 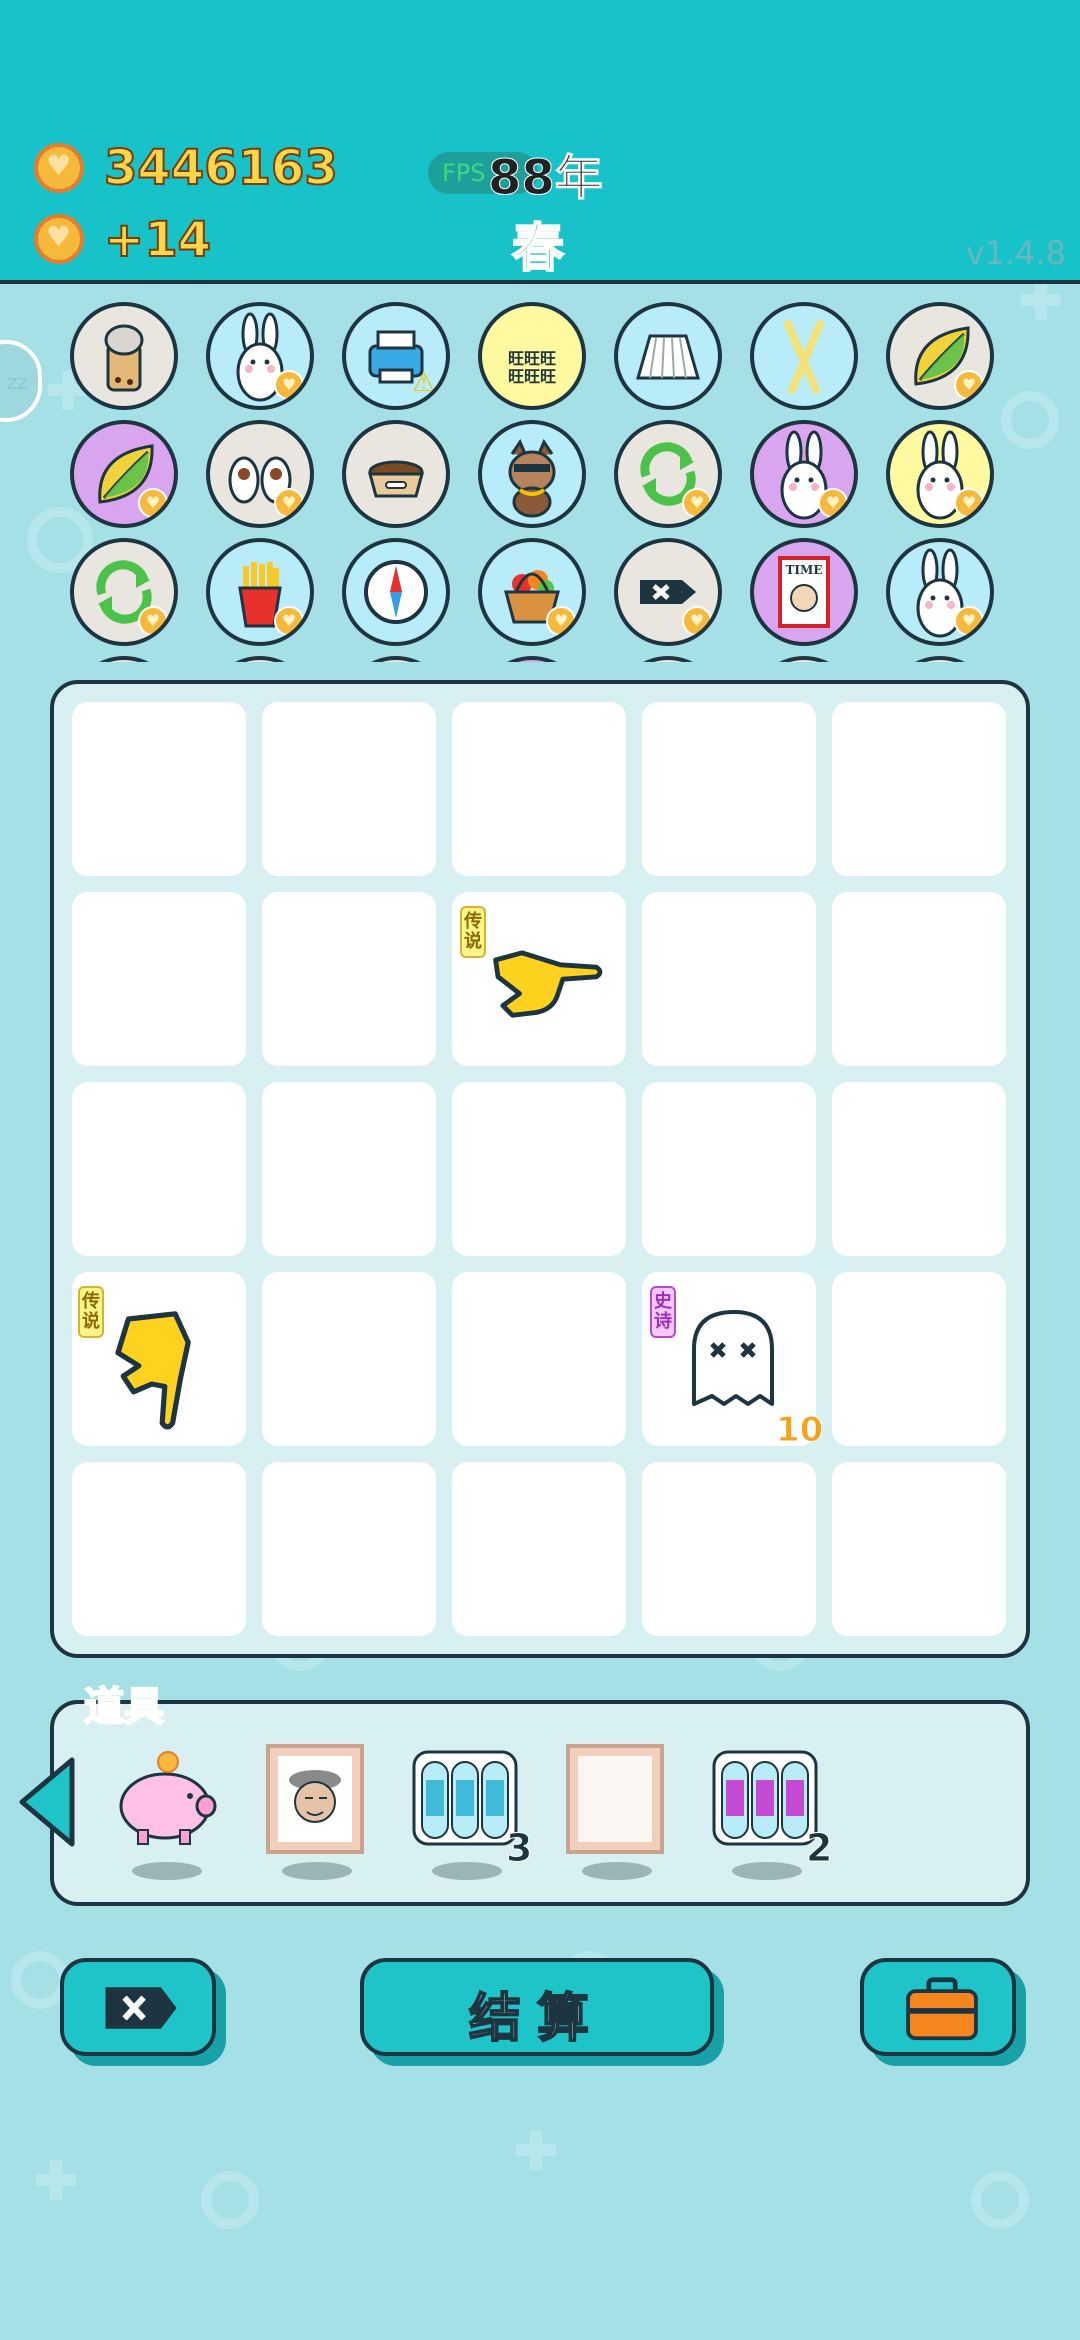 What do you see at coordinates (46, 1802) in the screenshot?
I see `scroll-left-arrow-icon` at bounding box center [46, 1802].